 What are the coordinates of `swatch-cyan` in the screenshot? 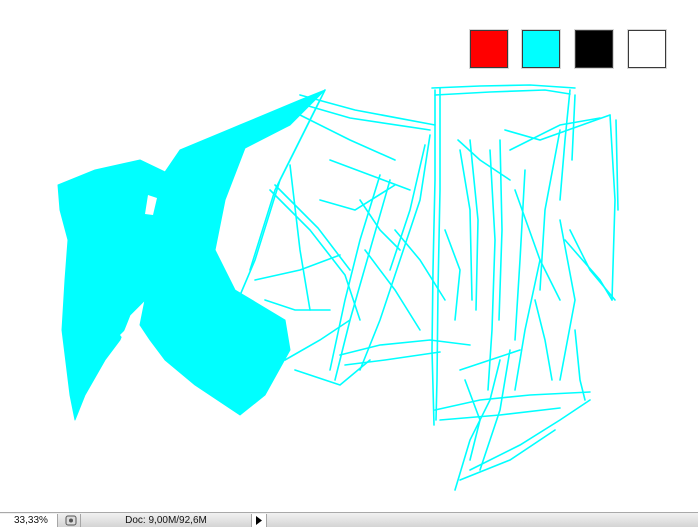 It's located at (541, 49).